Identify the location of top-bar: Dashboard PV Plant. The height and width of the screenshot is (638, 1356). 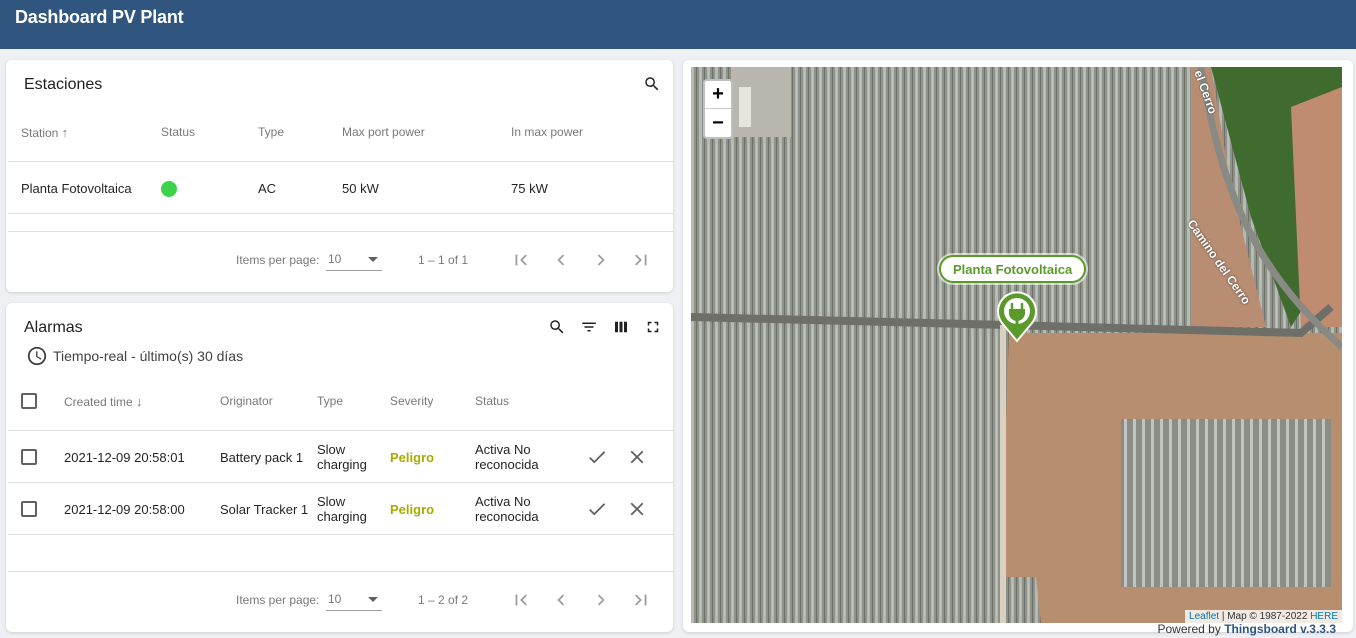
(678, 24).